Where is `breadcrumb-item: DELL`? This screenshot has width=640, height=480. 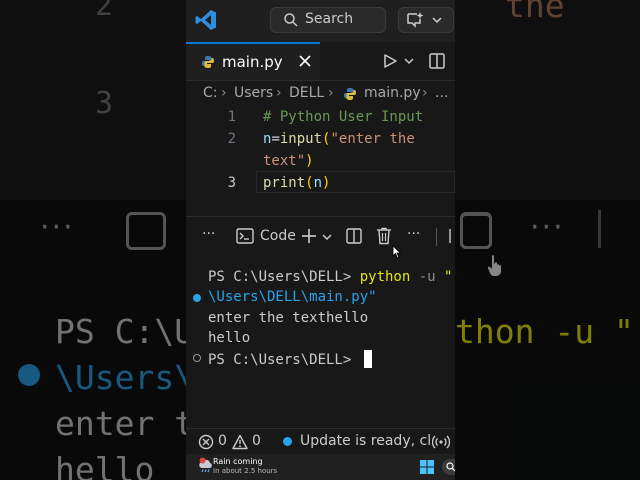
breadcrumb-item: DELL is located at coordinates (306, 93).